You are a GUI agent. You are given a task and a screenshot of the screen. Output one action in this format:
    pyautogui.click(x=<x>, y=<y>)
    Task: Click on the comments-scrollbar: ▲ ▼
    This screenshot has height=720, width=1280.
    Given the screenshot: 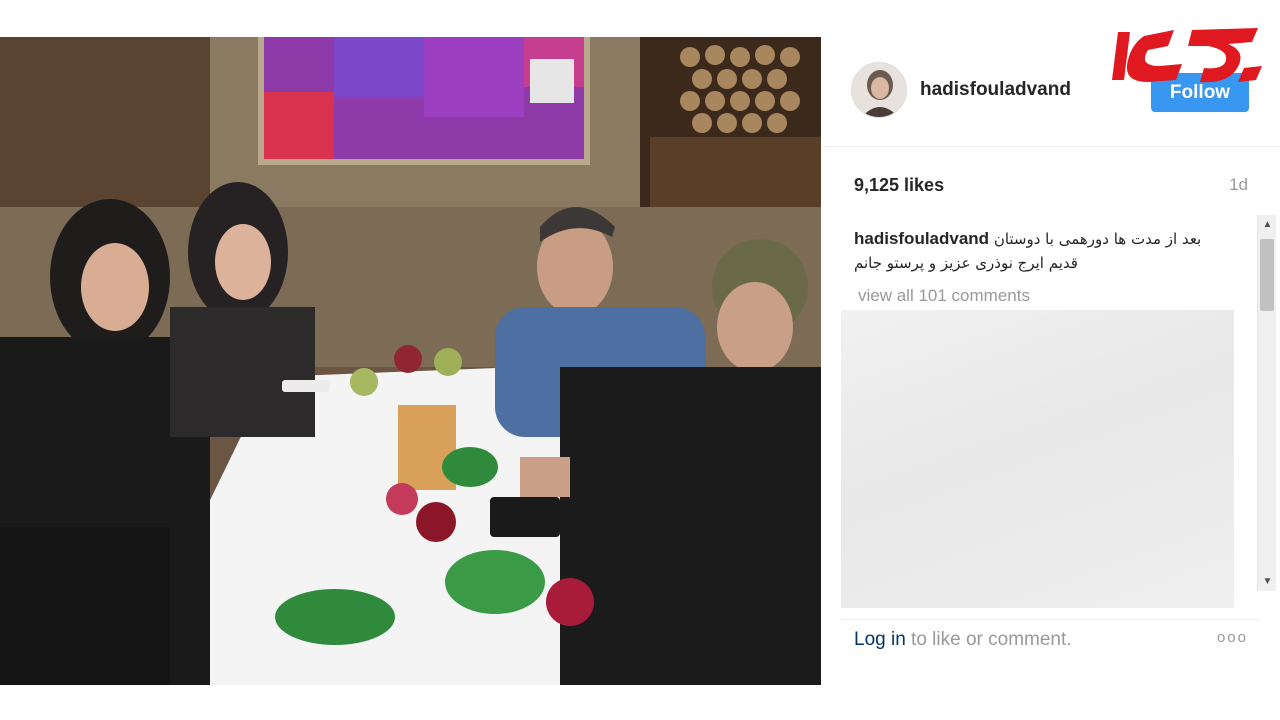 What is the action you would take?
    pyautogui.click(x=1266, y=403)
    